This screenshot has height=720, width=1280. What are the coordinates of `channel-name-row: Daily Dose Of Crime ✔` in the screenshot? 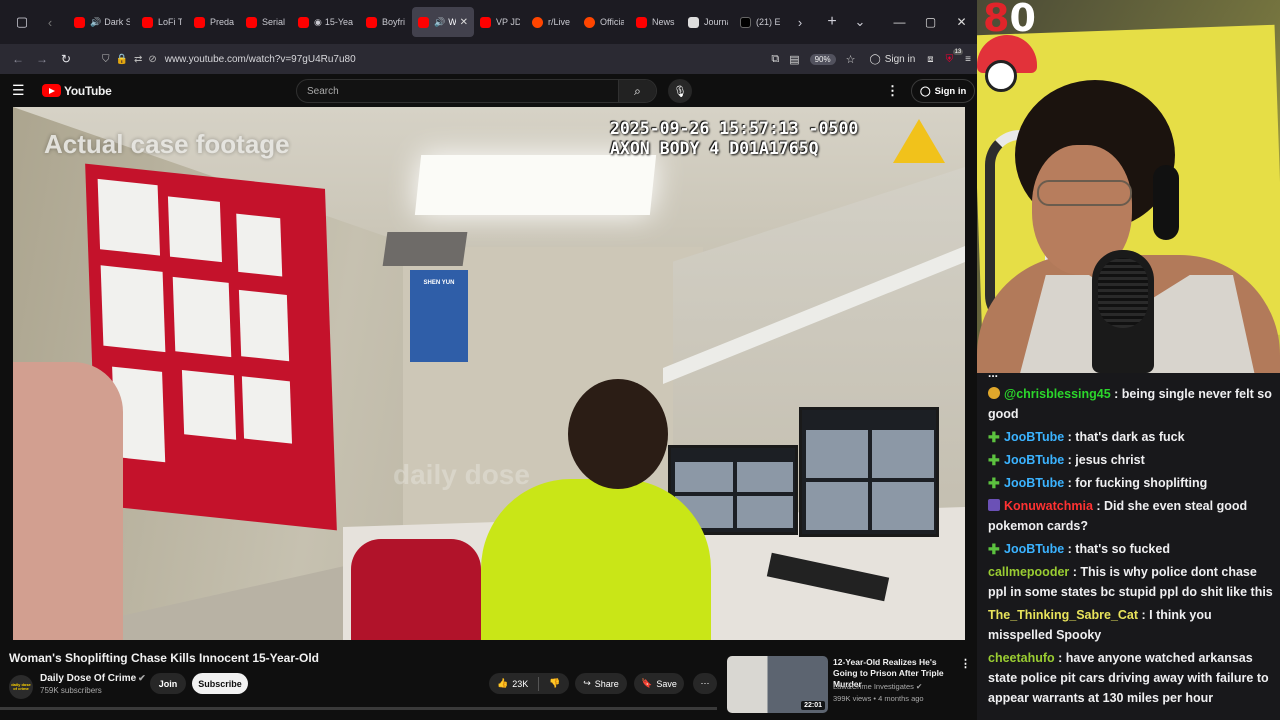 It's located at (93, 678).